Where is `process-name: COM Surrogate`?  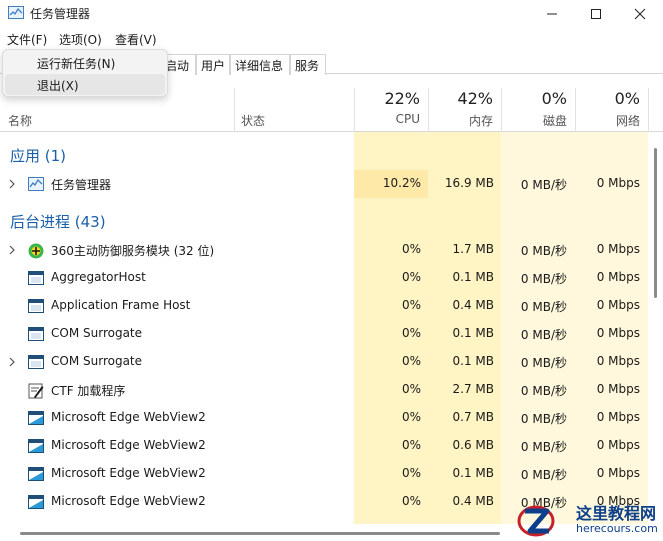 process-name: COM Surrogate is located at coordinates (97, 361).